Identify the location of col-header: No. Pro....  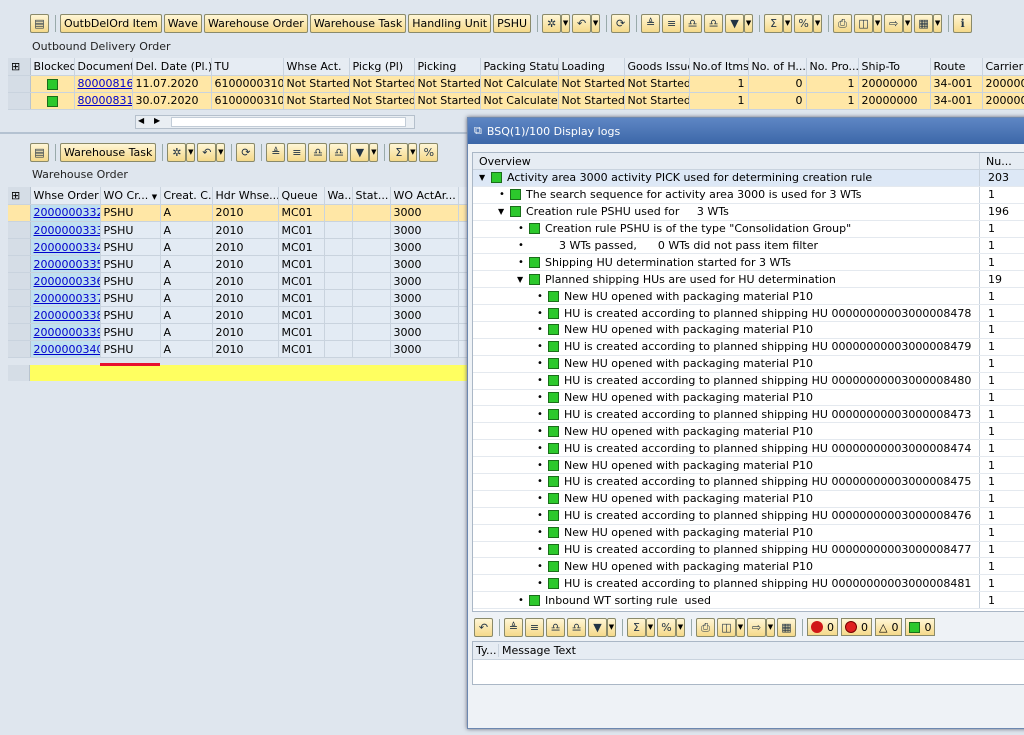
(832, 67).